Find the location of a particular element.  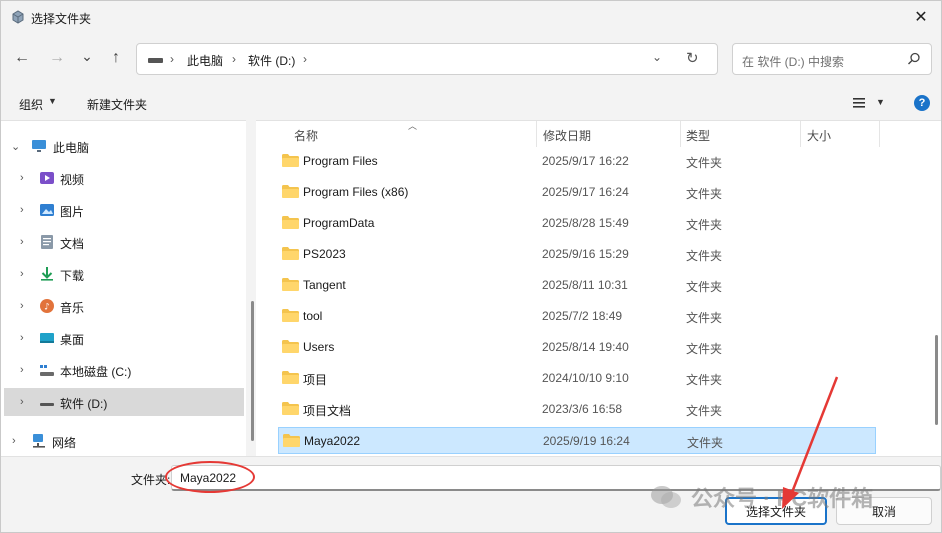

arrow-right-icon: → is located at coordinates (57, 57).